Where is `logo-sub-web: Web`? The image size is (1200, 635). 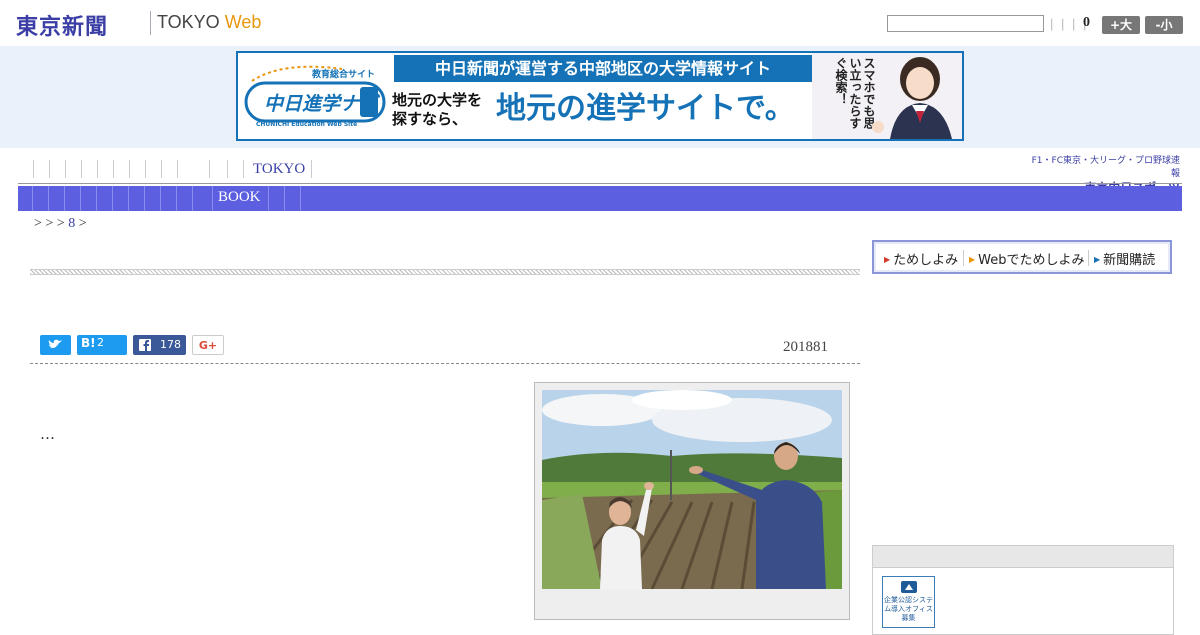 logo-sub-web: Web is located at coordinates (243, 22).